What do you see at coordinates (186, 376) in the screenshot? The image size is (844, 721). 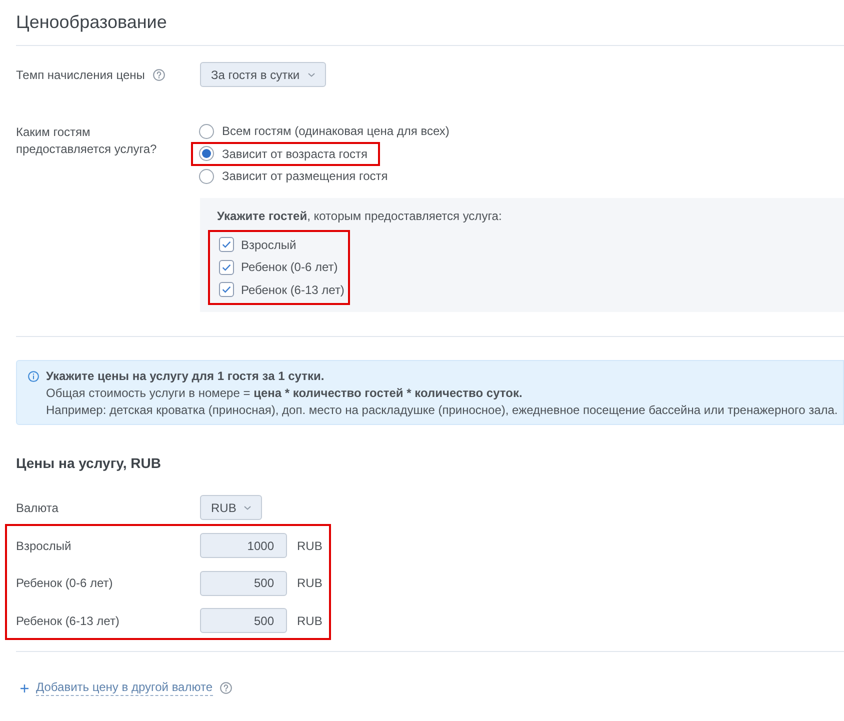 I see `info-title: Укажите цены на услугу для 1 гостя за 1 сутки.` at bounding box center [186, 376].